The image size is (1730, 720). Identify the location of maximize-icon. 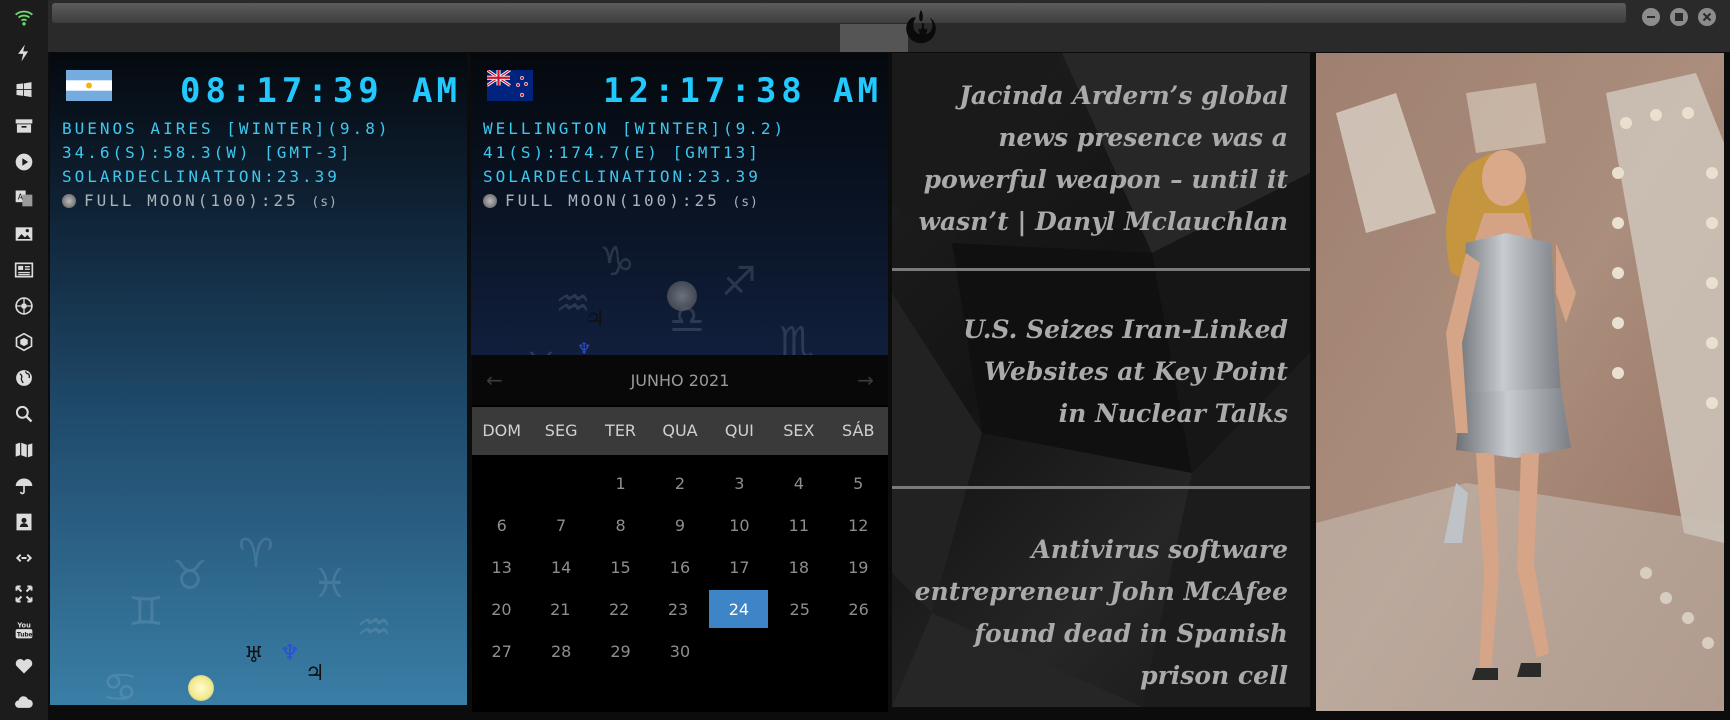
(1679, 17).